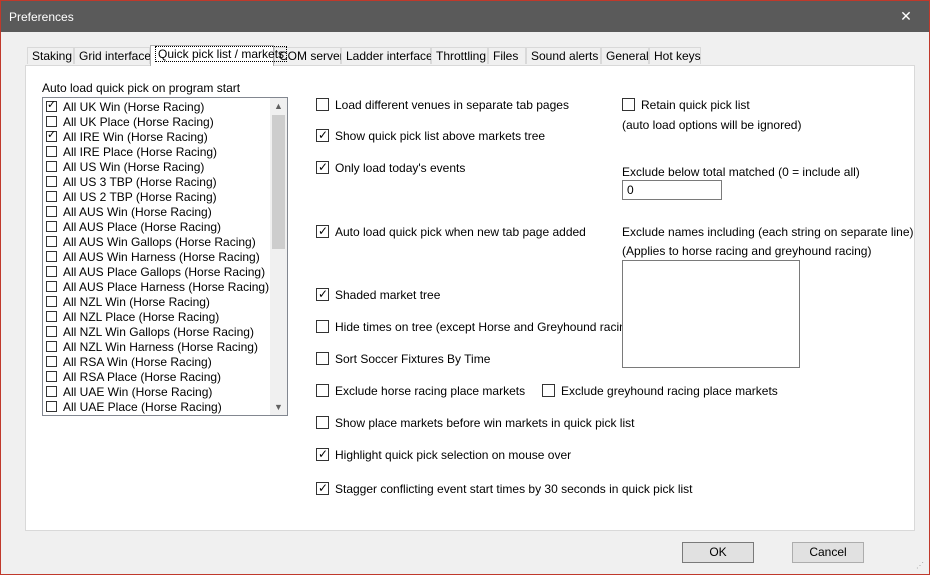  What do you see at coordinates (672, 190) in the screenshot?
I see `exclude-matched-input` at bounding box center [672, 190].